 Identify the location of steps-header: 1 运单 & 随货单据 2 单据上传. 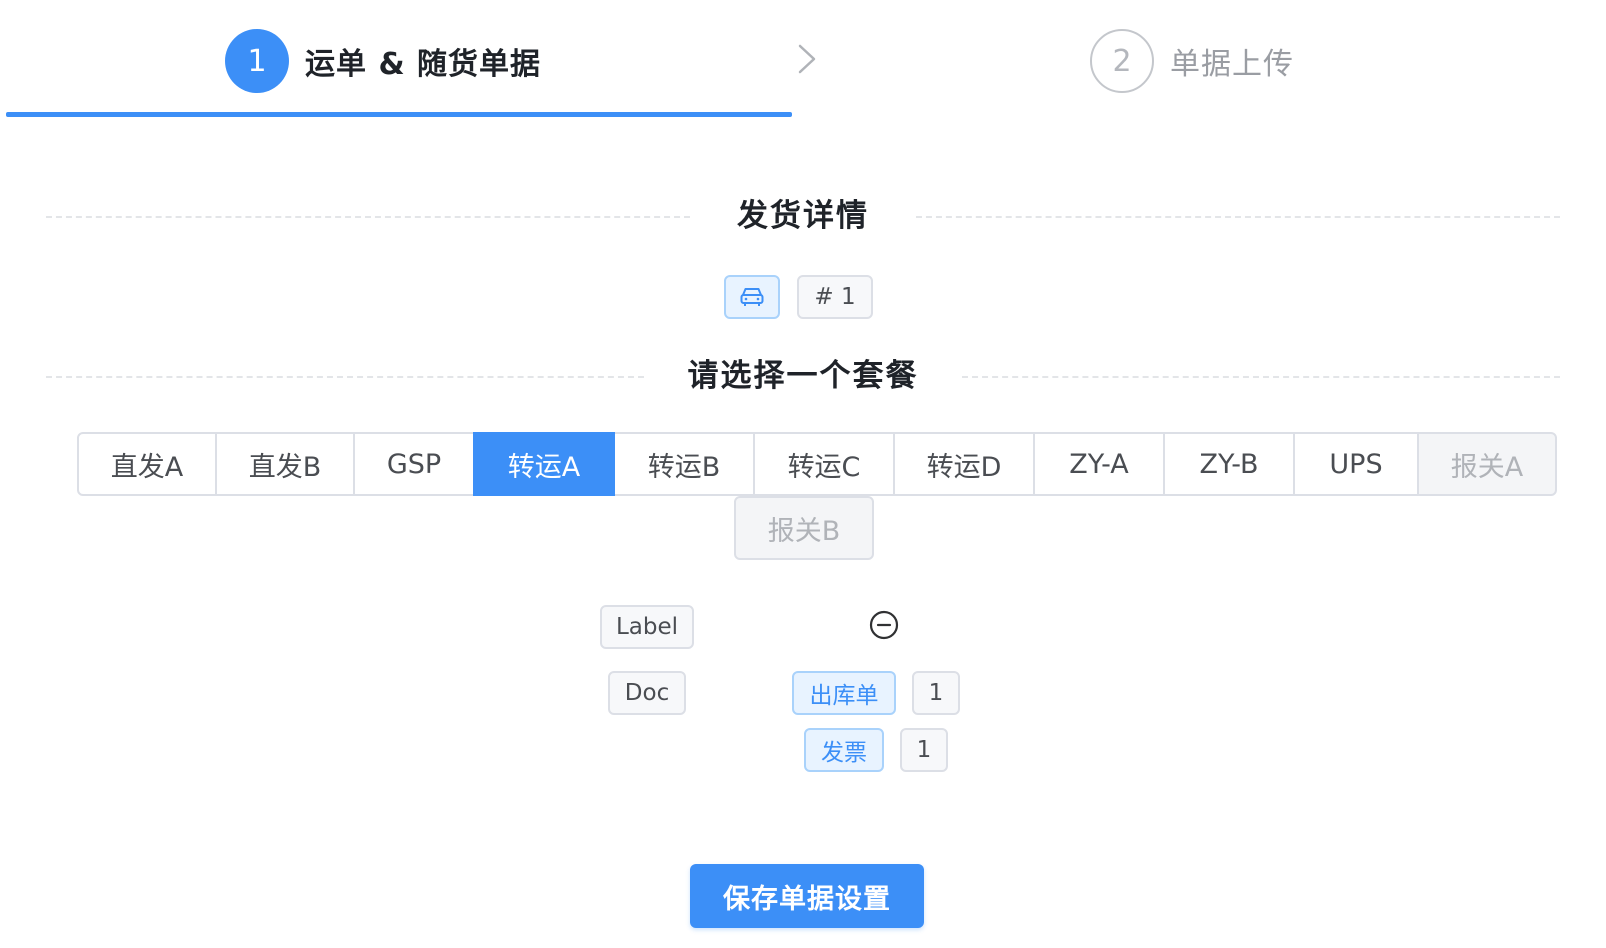
(803, 60).